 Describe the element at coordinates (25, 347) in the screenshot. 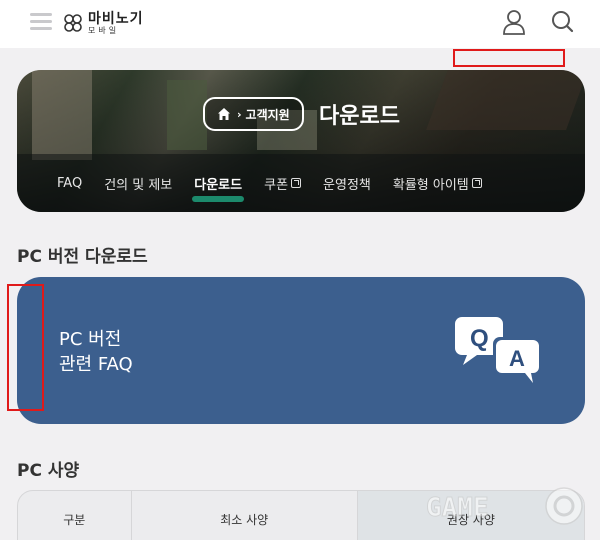

I see `highlight-box-left` at that location.